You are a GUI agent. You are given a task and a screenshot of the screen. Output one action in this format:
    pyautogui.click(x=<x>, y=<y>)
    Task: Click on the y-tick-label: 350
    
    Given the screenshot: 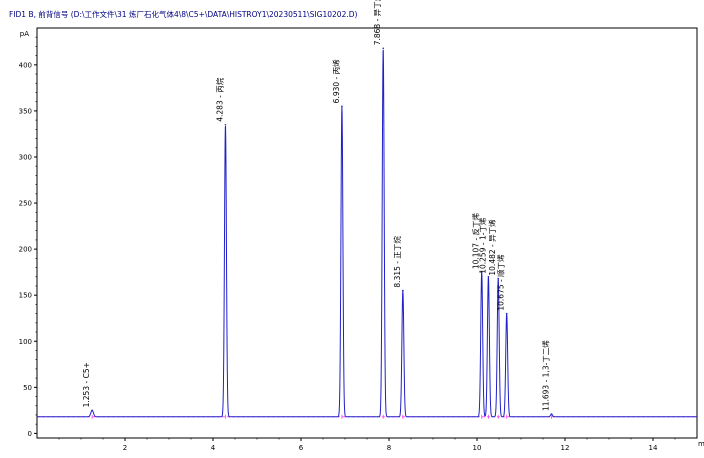 What is the action you would take?
    pyautogui.click(x=25, y=111)
    